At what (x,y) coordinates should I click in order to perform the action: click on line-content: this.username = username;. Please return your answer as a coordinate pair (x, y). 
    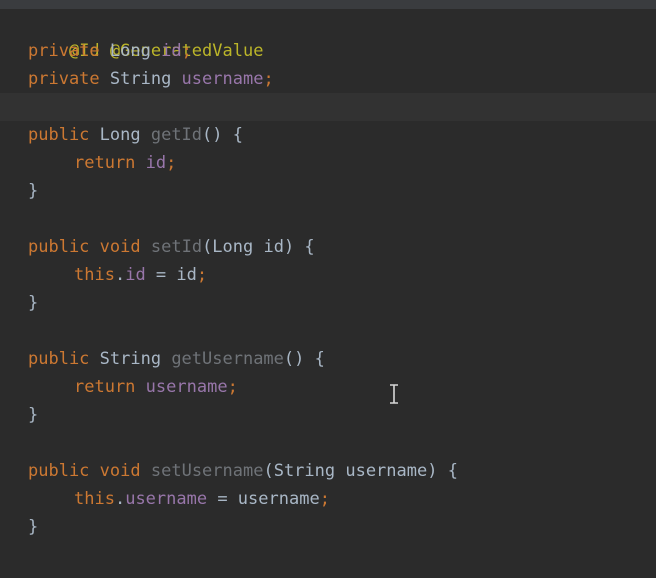
    Looking at the image, I should click on (202, 499).